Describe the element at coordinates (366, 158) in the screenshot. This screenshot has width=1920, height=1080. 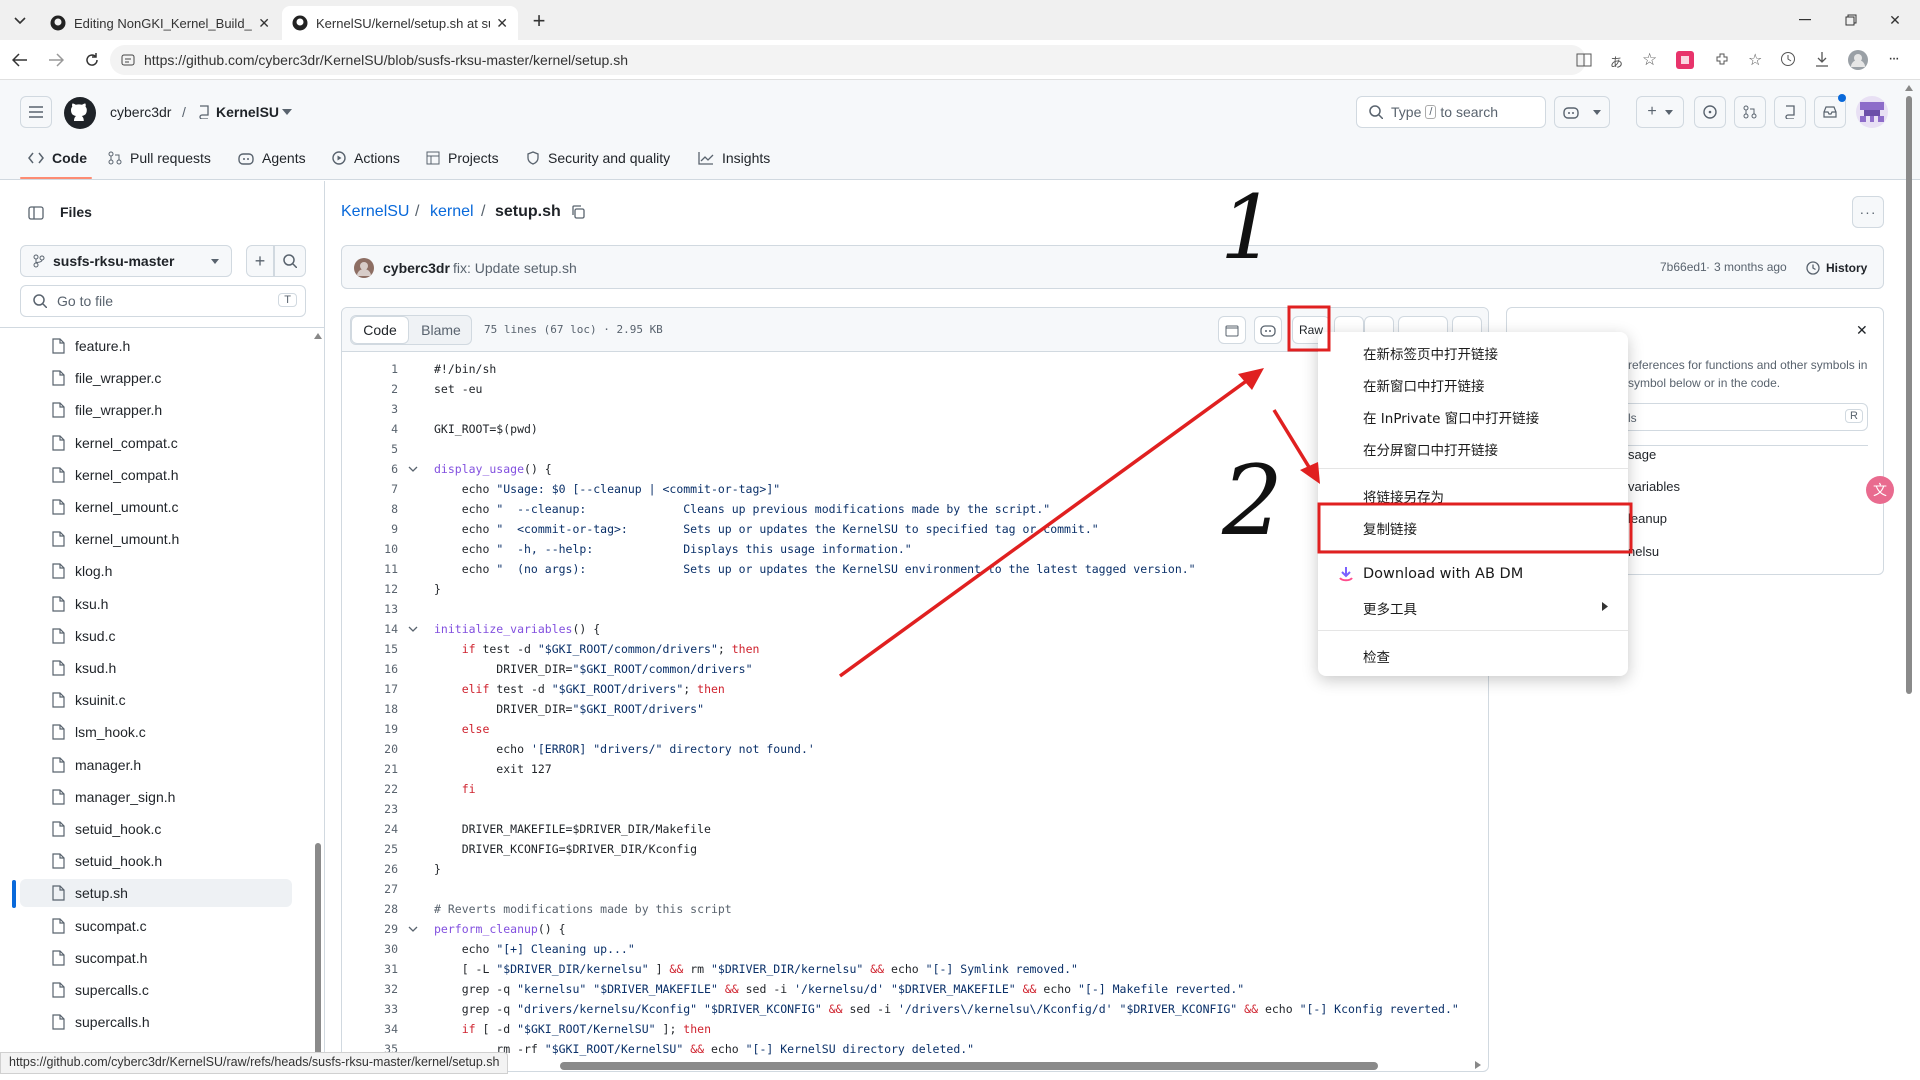
I see `tab-actions: Actions` at that location.